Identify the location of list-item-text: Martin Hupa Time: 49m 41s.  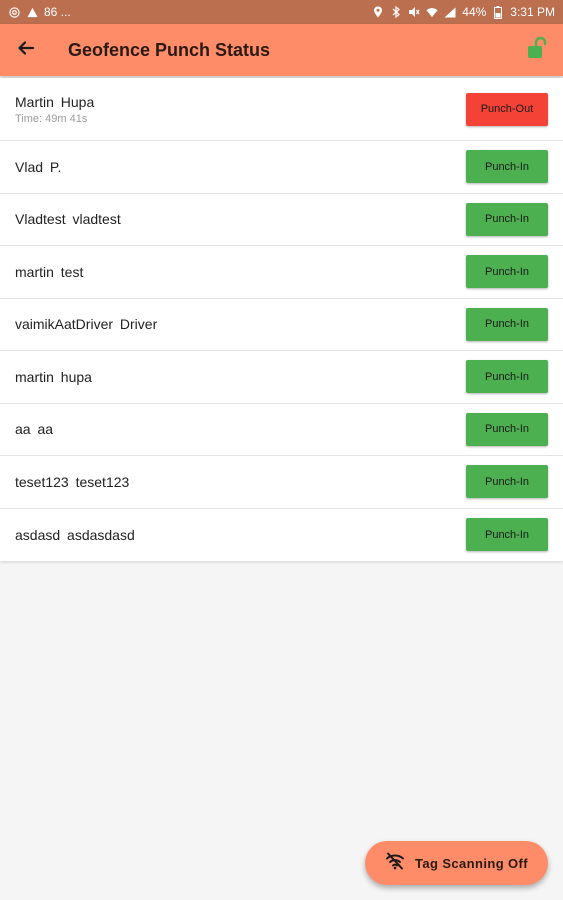
(54, 109).